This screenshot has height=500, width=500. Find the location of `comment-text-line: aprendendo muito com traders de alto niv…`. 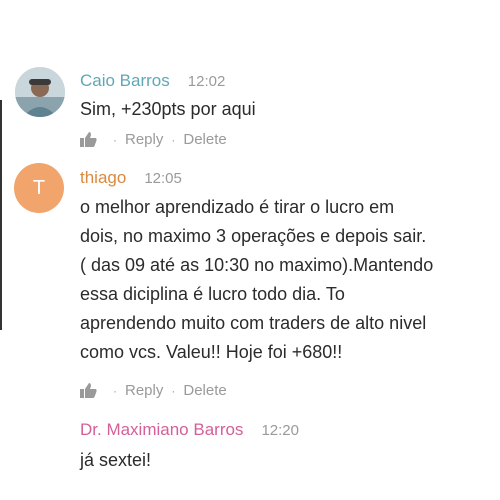

comment-text-line: aprendendo muito com traders de alto niv… is located at coordinates (253, 323).